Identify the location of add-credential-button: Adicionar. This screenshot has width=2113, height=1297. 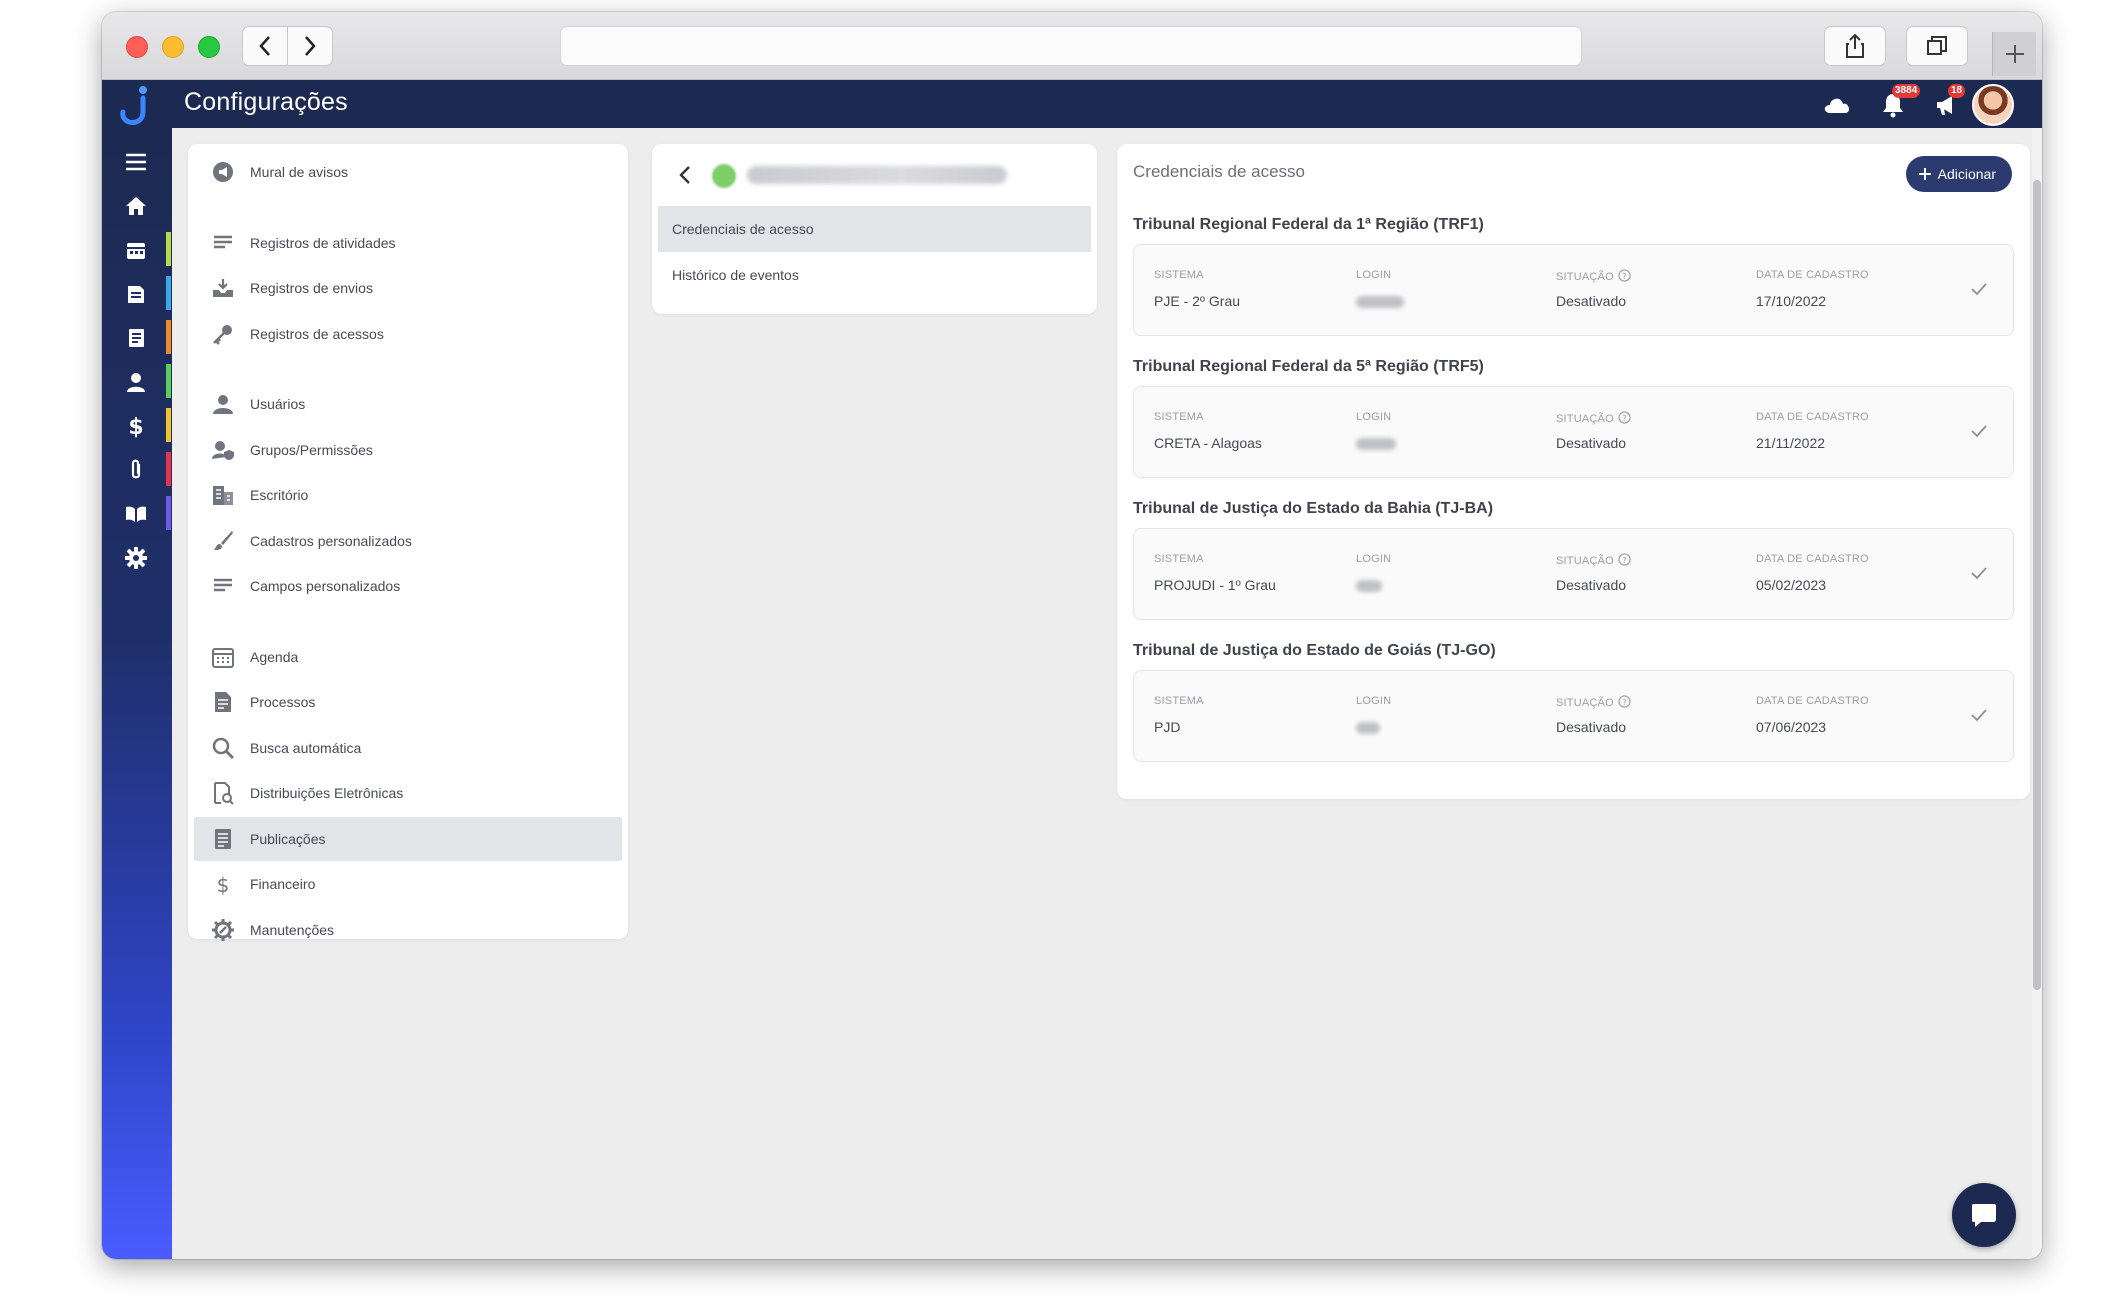
(1958, 174).